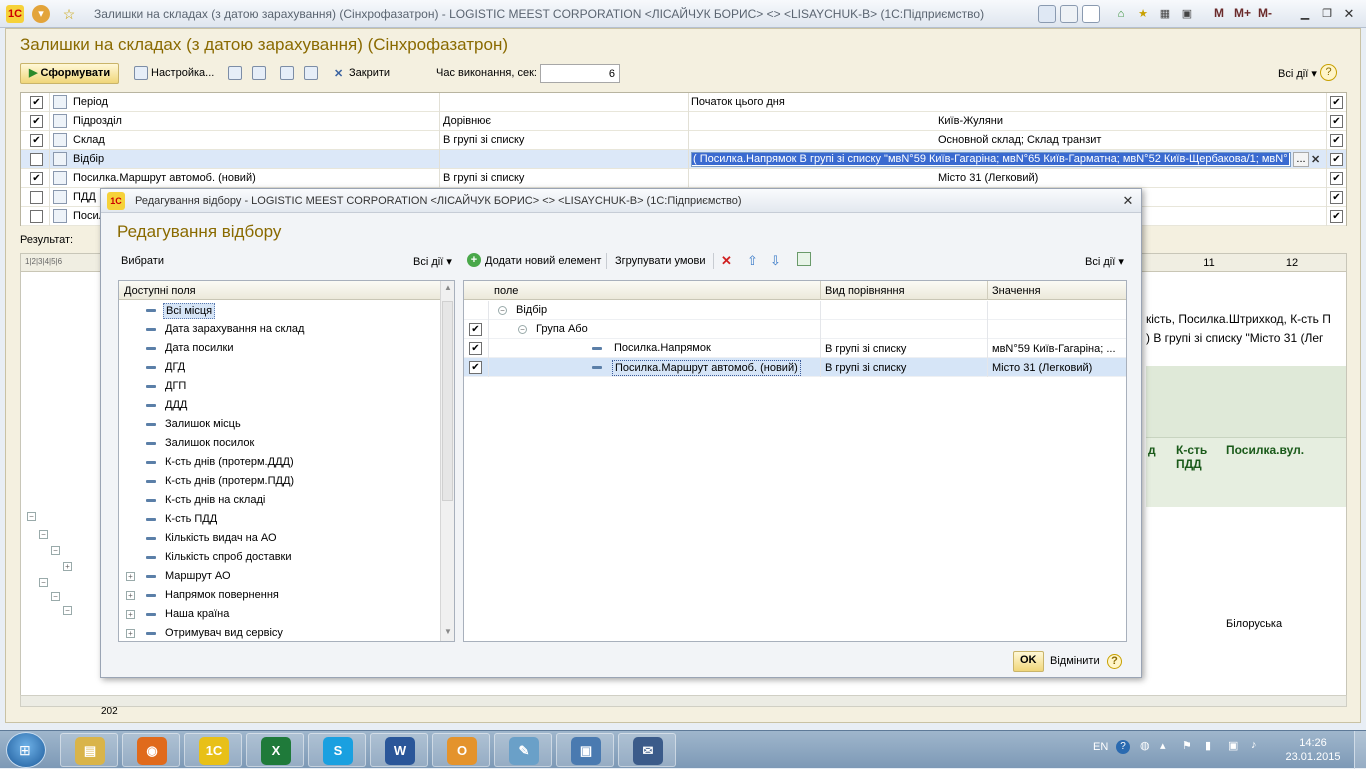 The height and width of the screenshot is (769, 1366). What do you see at coordinates (1123, 747) in the screenshot?
I see `help-tray-icon: ?` at bounding box center [1123, 747].